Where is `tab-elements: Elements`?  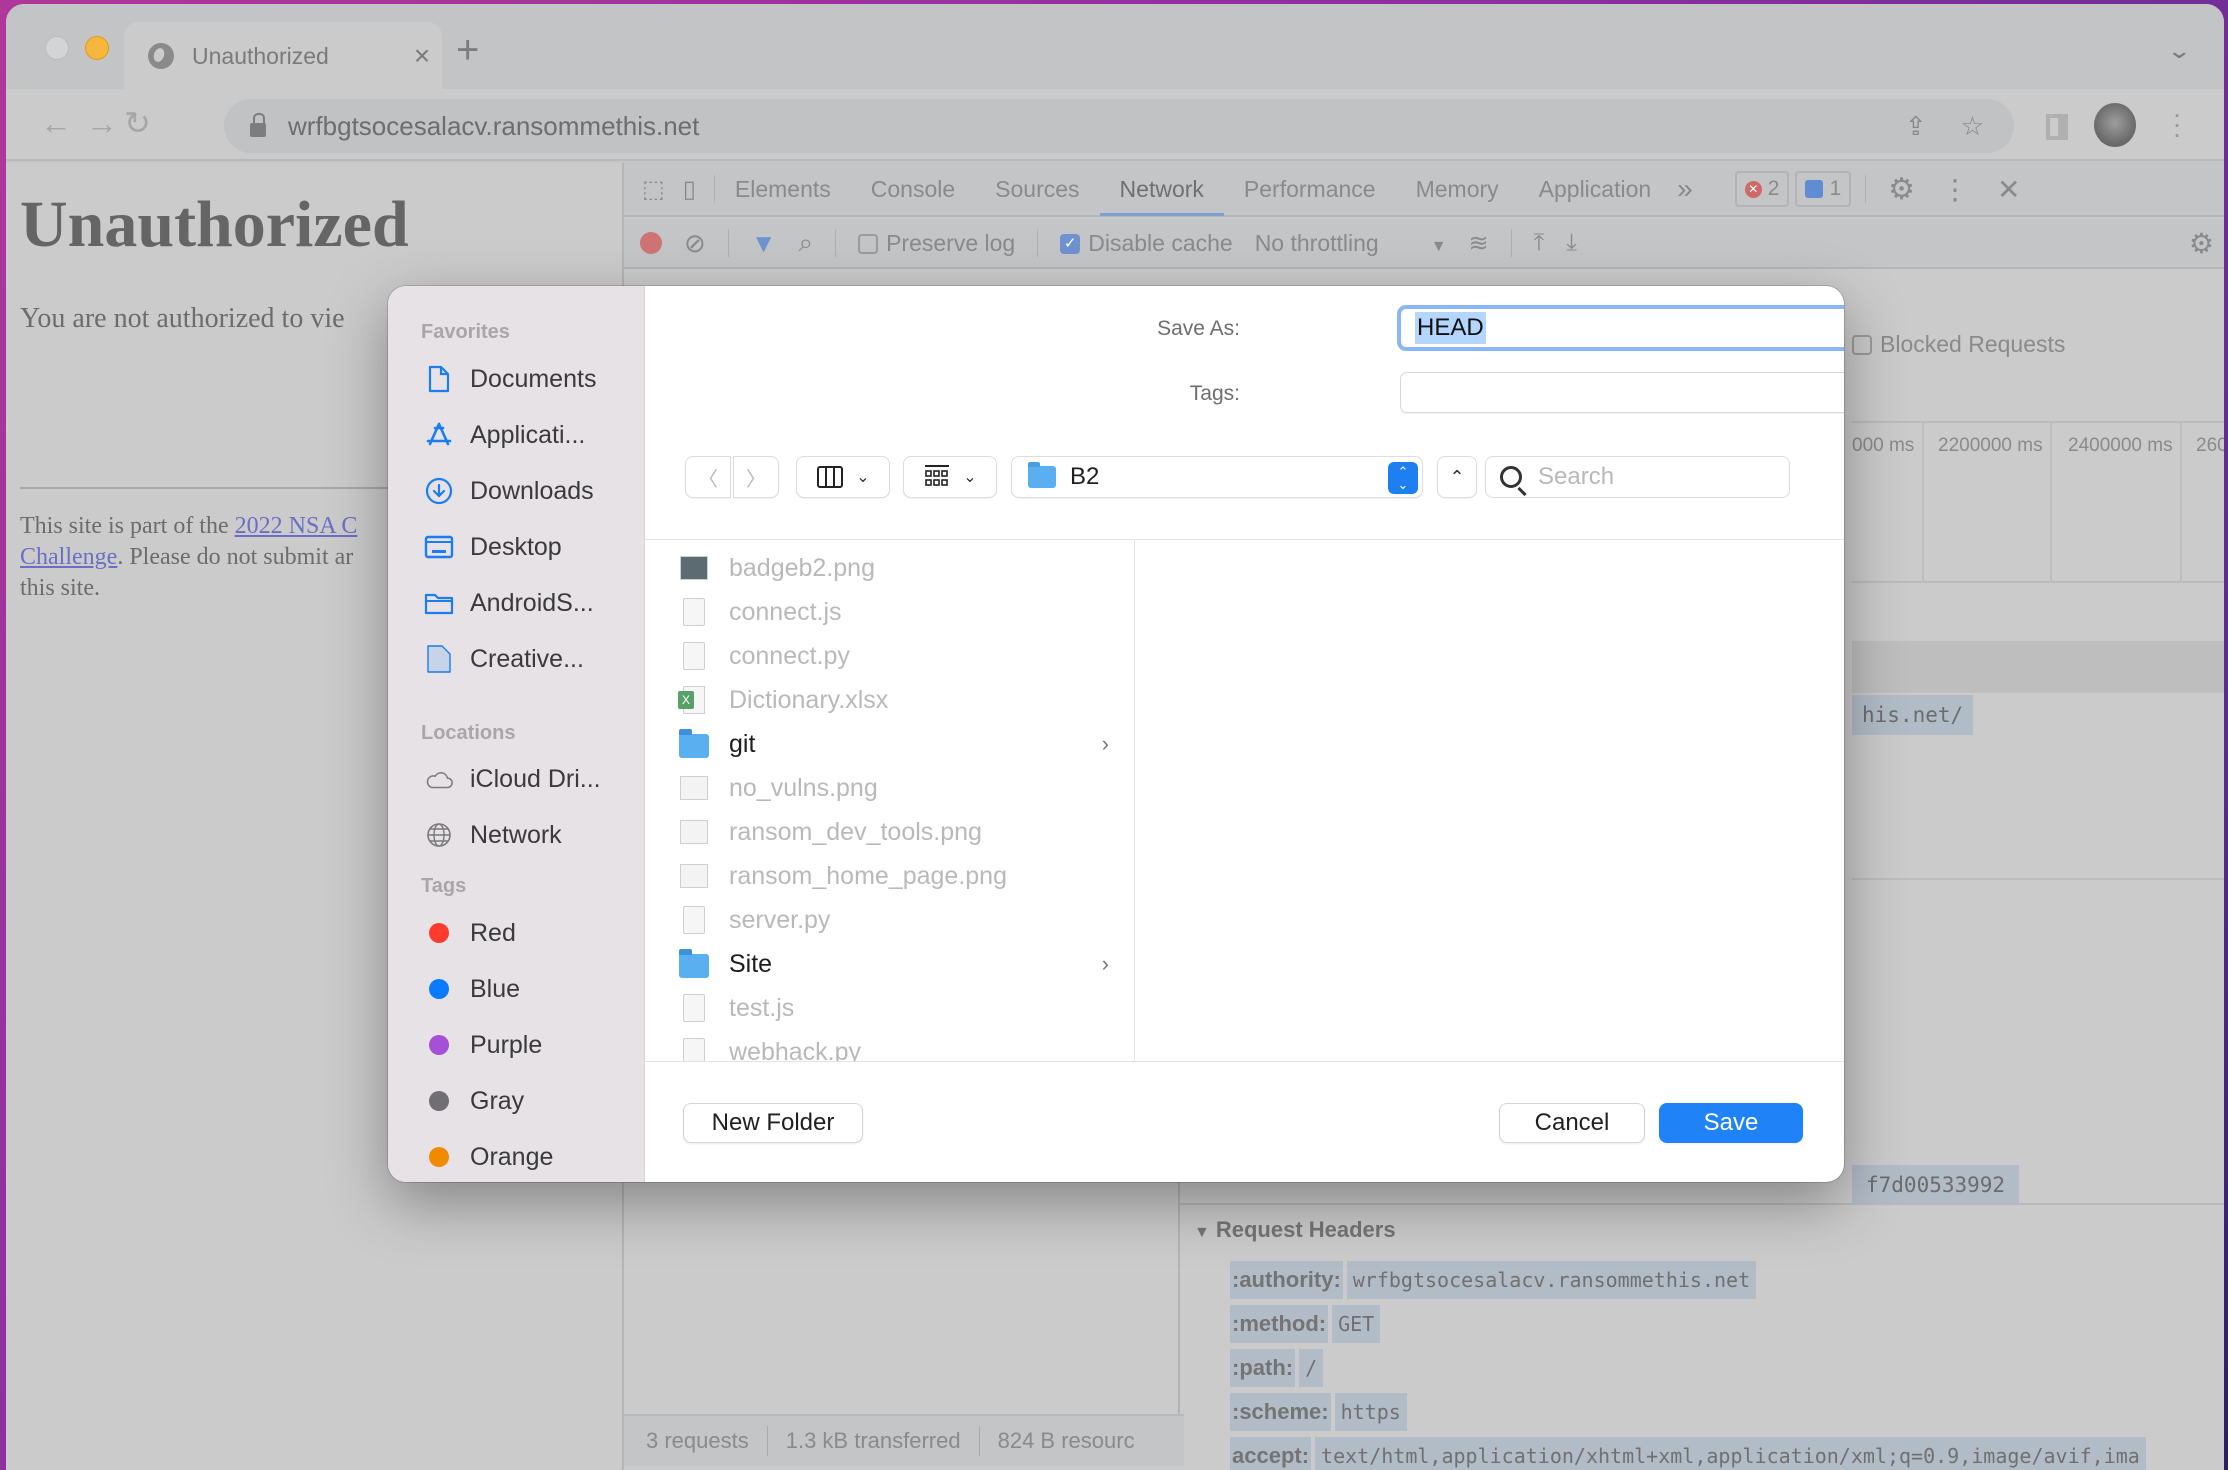 tab-elements: Elements is located at coordinates (783, 189).